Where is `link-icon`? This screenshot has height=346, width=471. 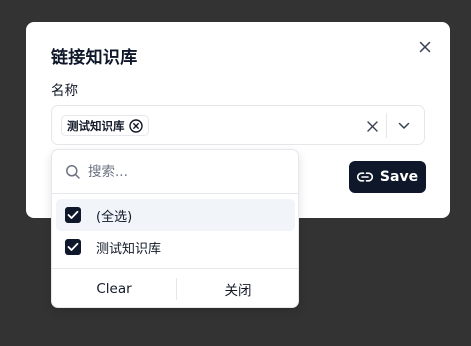 link-icon is located at coordinates (364, 177).